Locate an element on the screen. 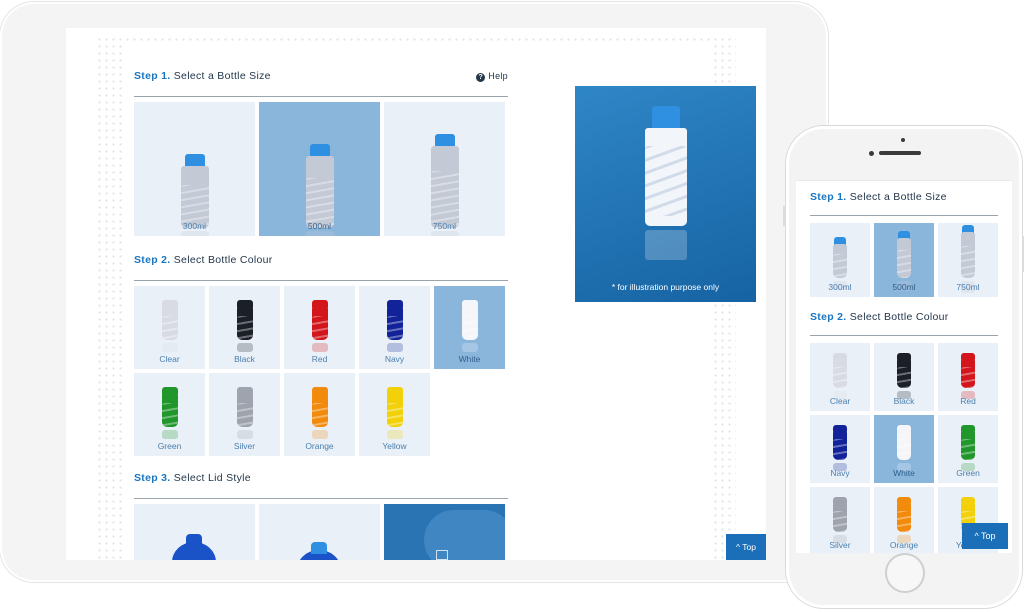  phone-step2-title: Select Bottle Colour is located at coordinates (899, 317).